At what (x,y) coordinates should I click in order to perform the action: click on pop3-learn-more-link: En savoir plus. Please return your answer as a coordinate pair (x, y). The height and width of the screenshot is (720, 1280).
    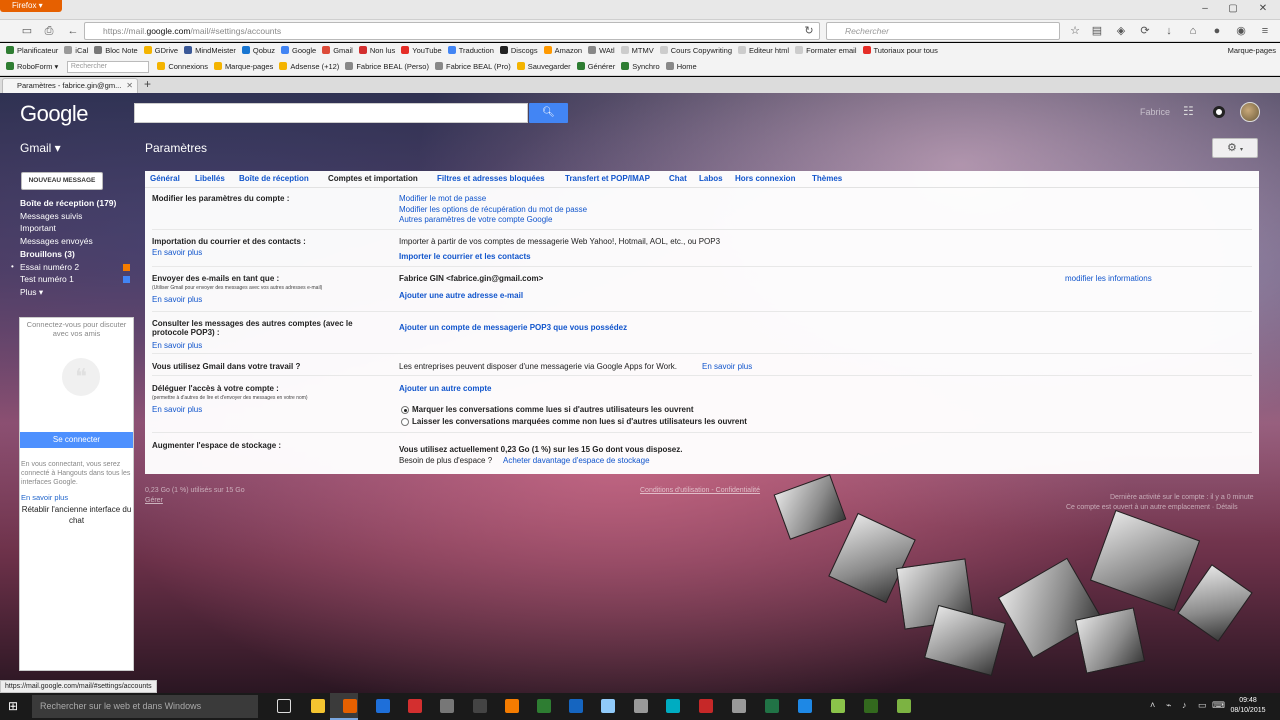
    Looking at the image, I should click on (177, 345).